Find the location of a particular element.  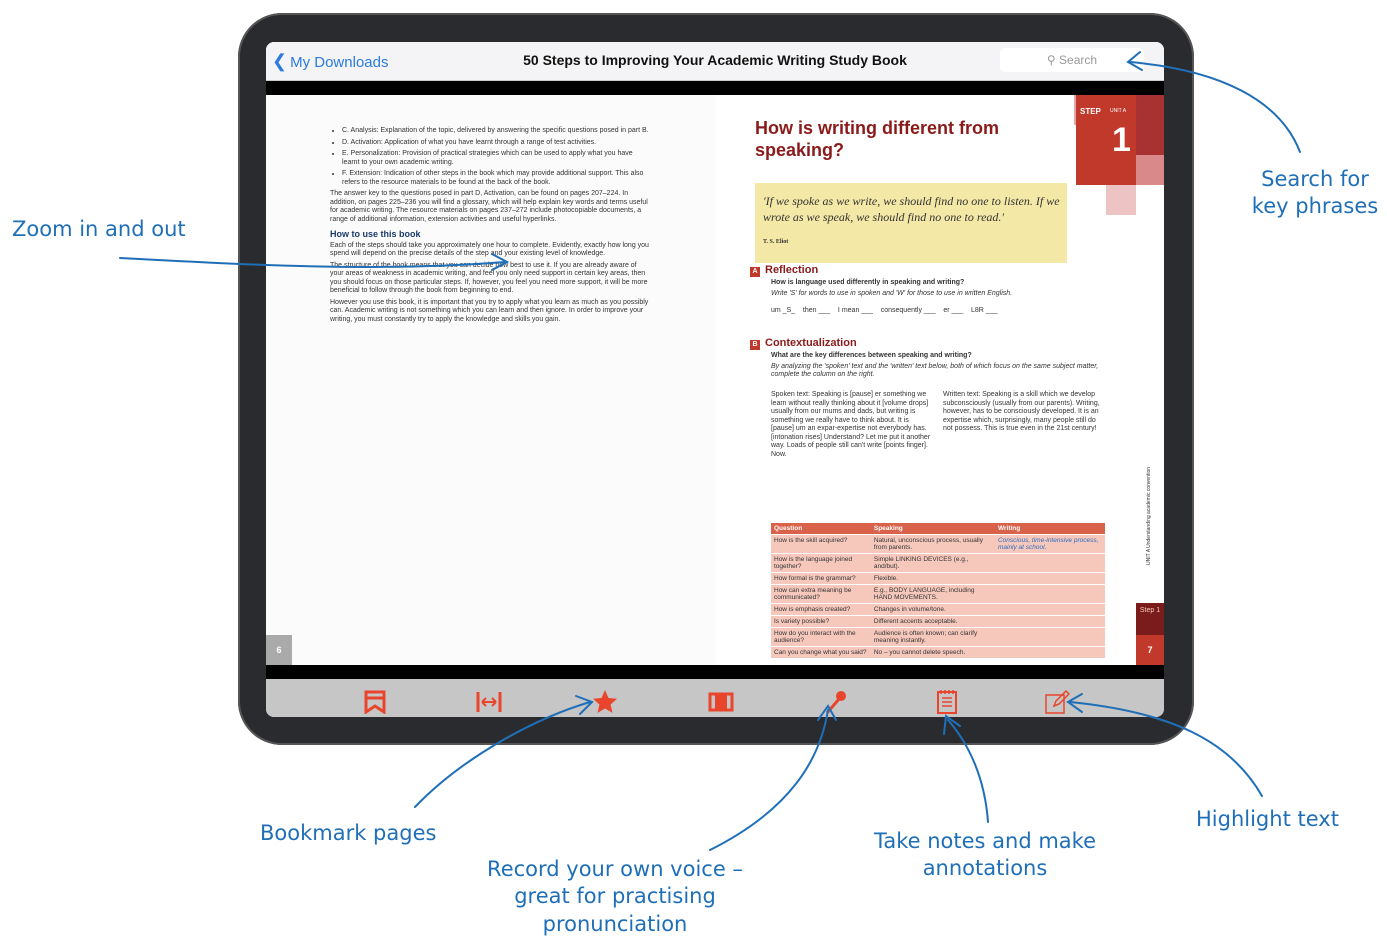

search-placeholder: Search is located at coordinates (1078, 60).